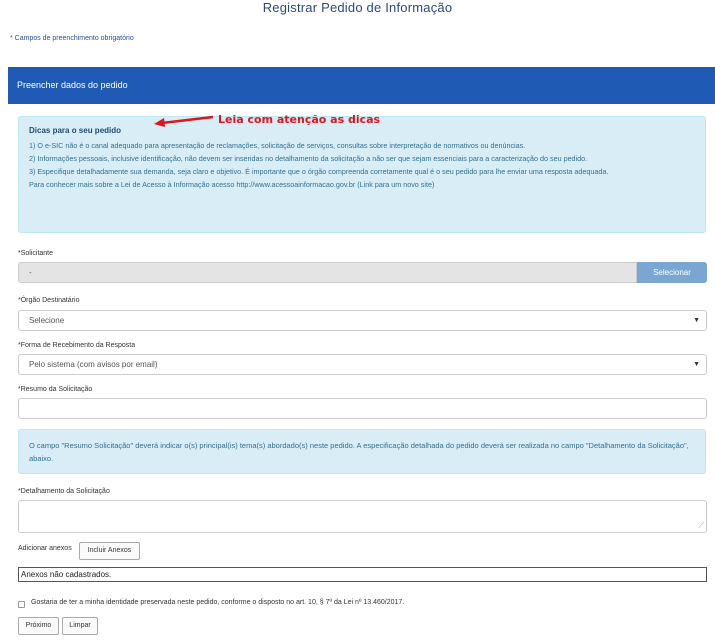  I want to click on resumo-input, so click(362, 408).